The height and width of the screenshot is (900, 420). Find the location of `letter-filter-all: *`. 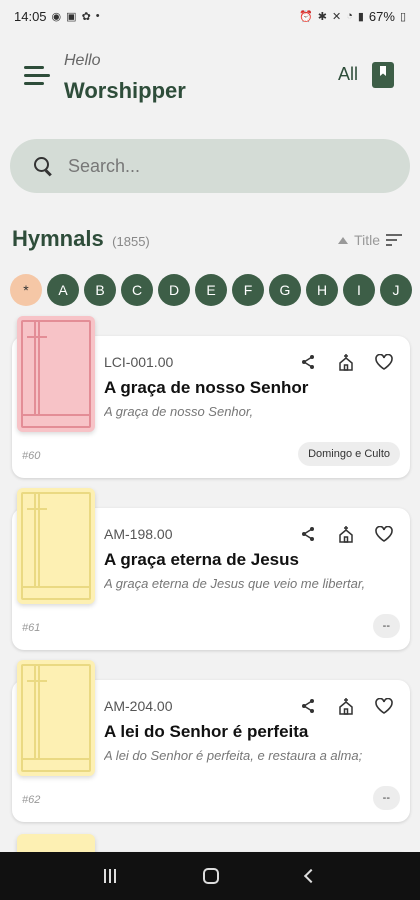

letter-filter-all: * is located at coordinates (26, 290).